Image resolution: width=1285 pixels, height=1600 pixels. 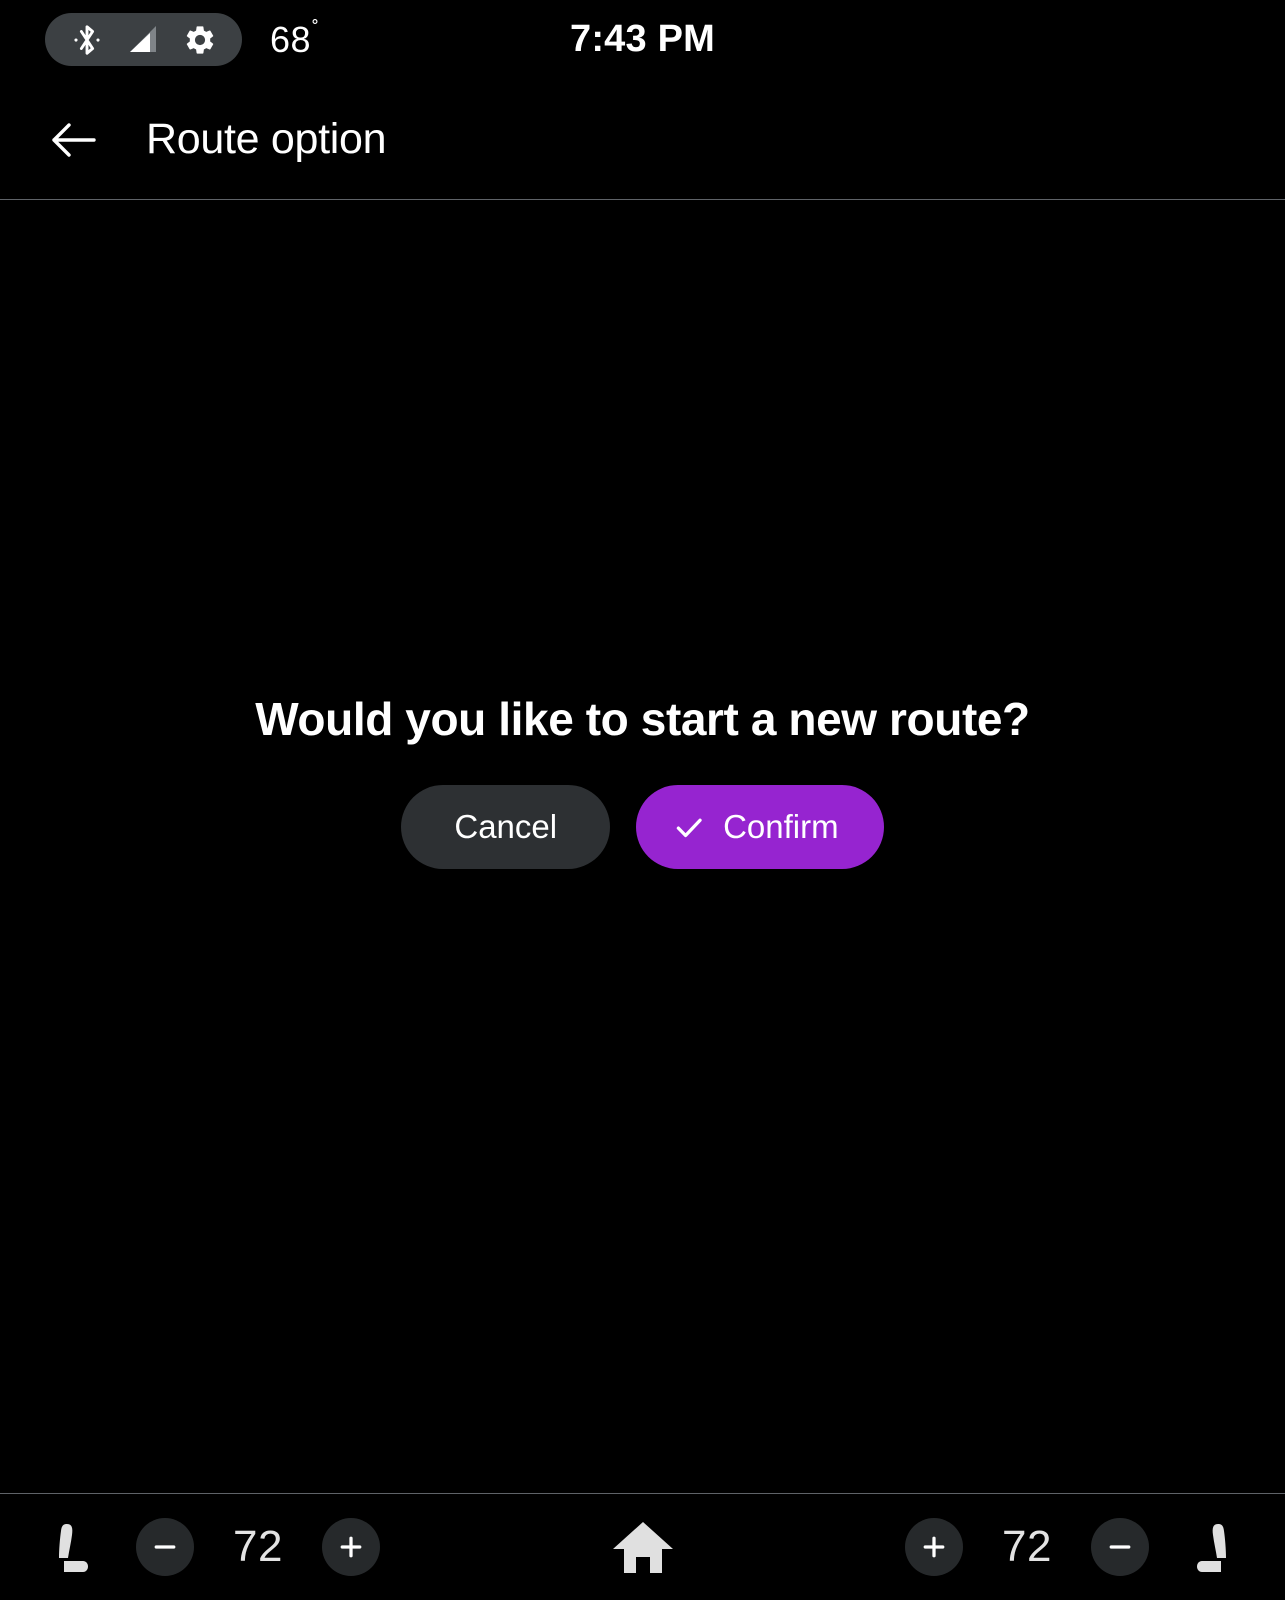 I want to click on passenger-temp-decrease-button, so click(x=1120, y=1547).